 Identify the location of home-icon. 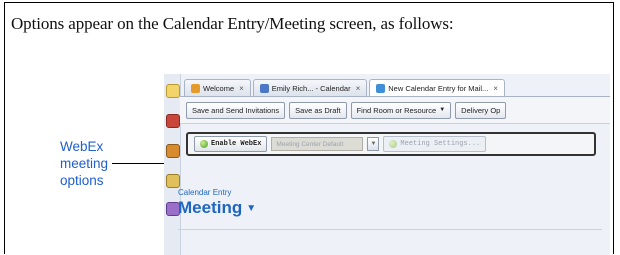
(195, 88).